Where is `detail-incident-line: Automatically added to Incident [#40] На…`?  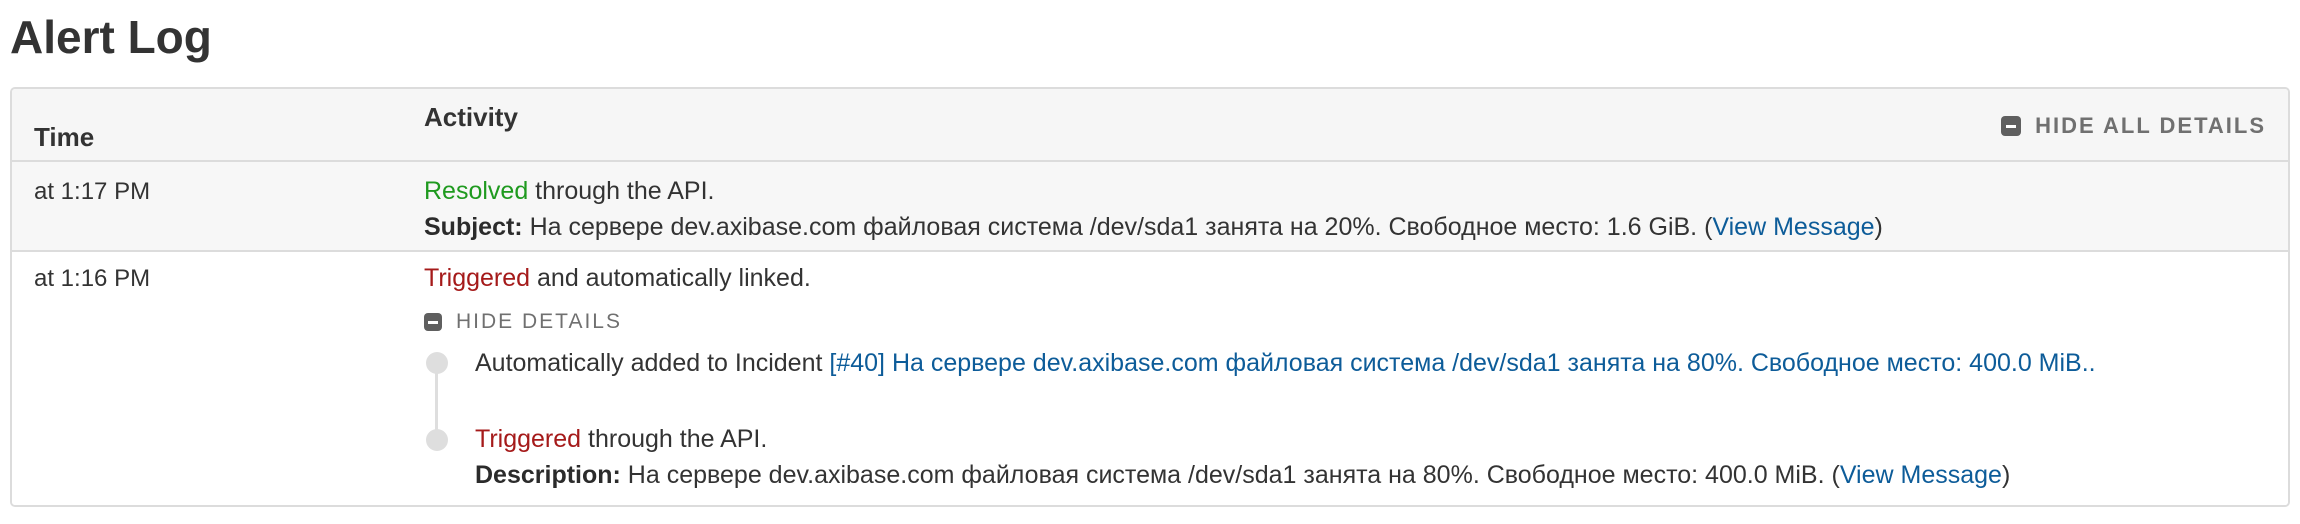
detail-incident-line: Automatically added to Incident [#40] На… is located at coordinates (1285, 363).